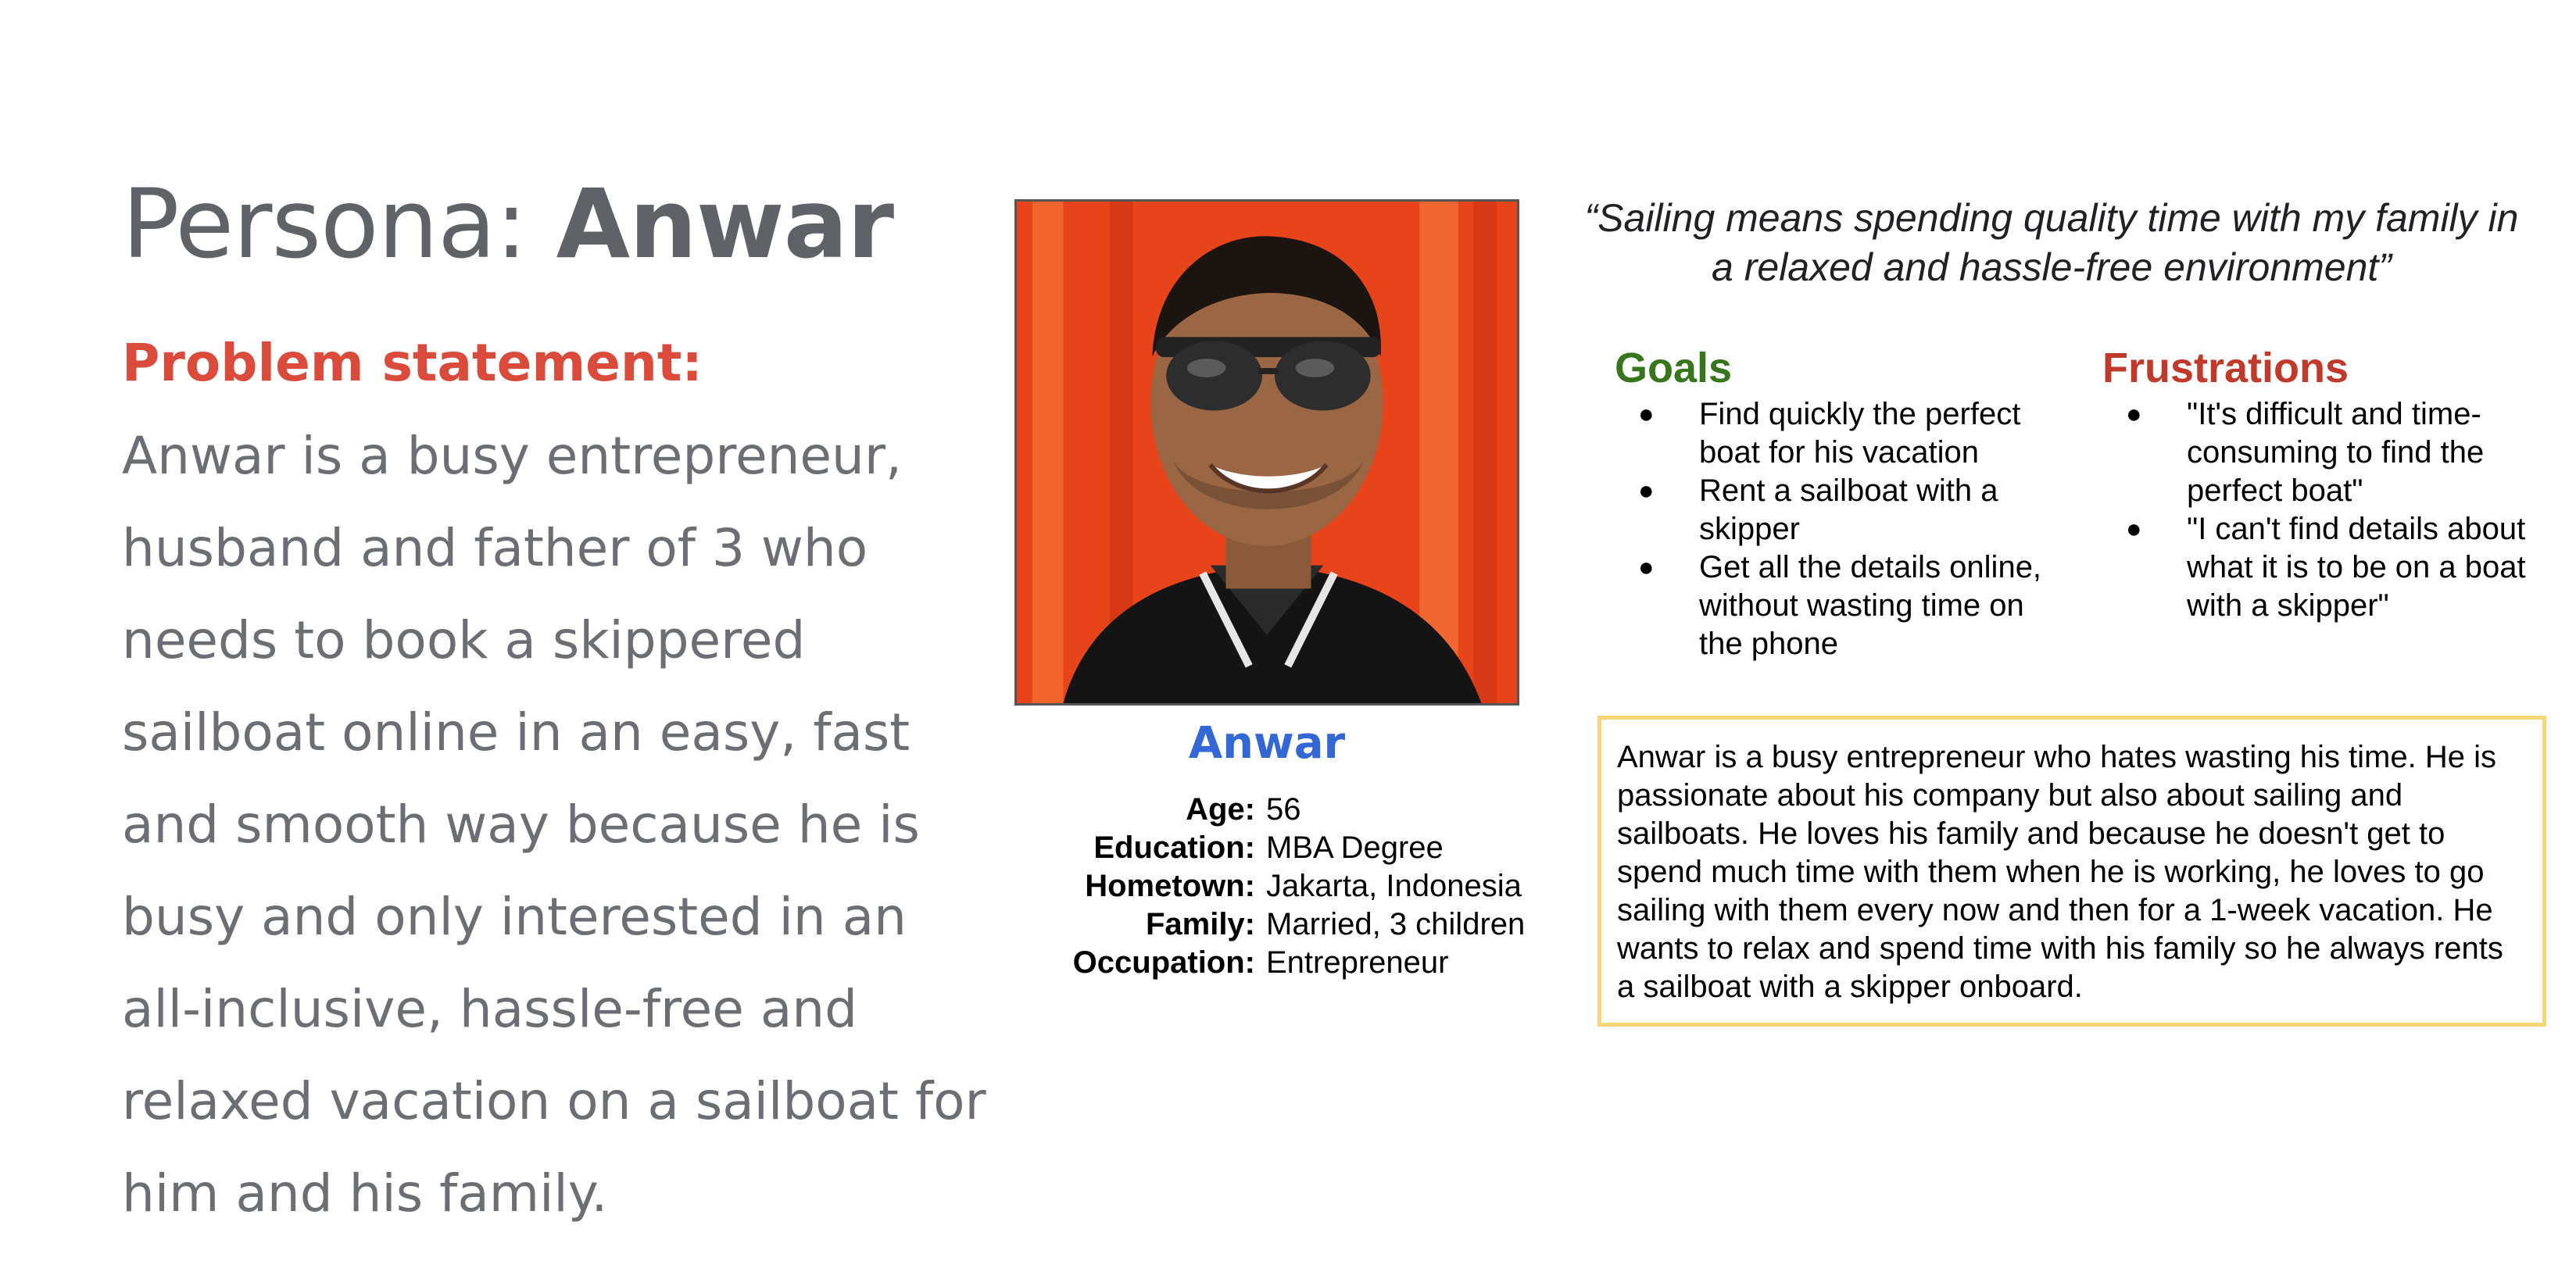  I want to click on title-name: Anwar, so click(725, 224).